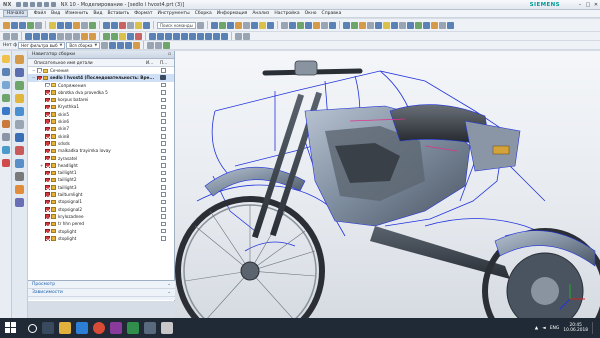  Describe the element at coordinates (92, 36) in the screenshot. I see `isometric-icon` at that location.